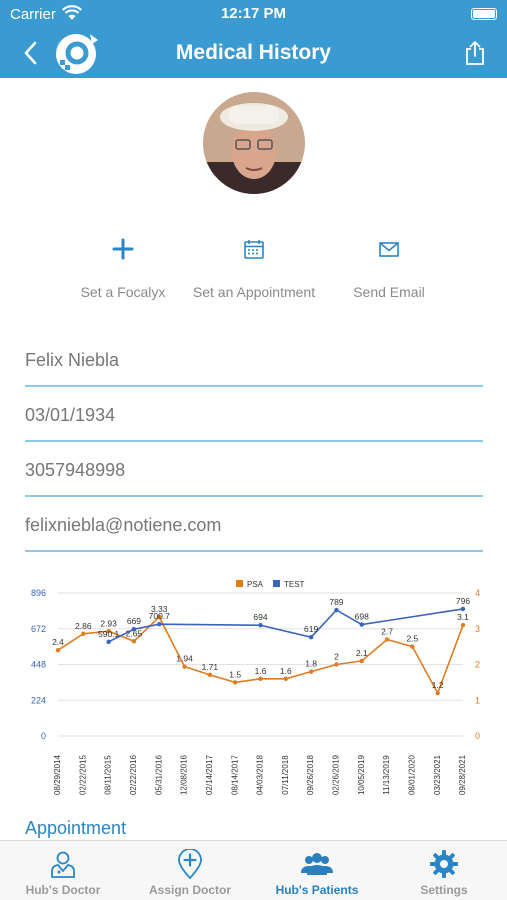 The height and width of the screenshot is (900, 507). What do you see at coordinates (109, 634) in the screenshot?
I see `data-label-test: 590.1` at bounding box center [109, 634].